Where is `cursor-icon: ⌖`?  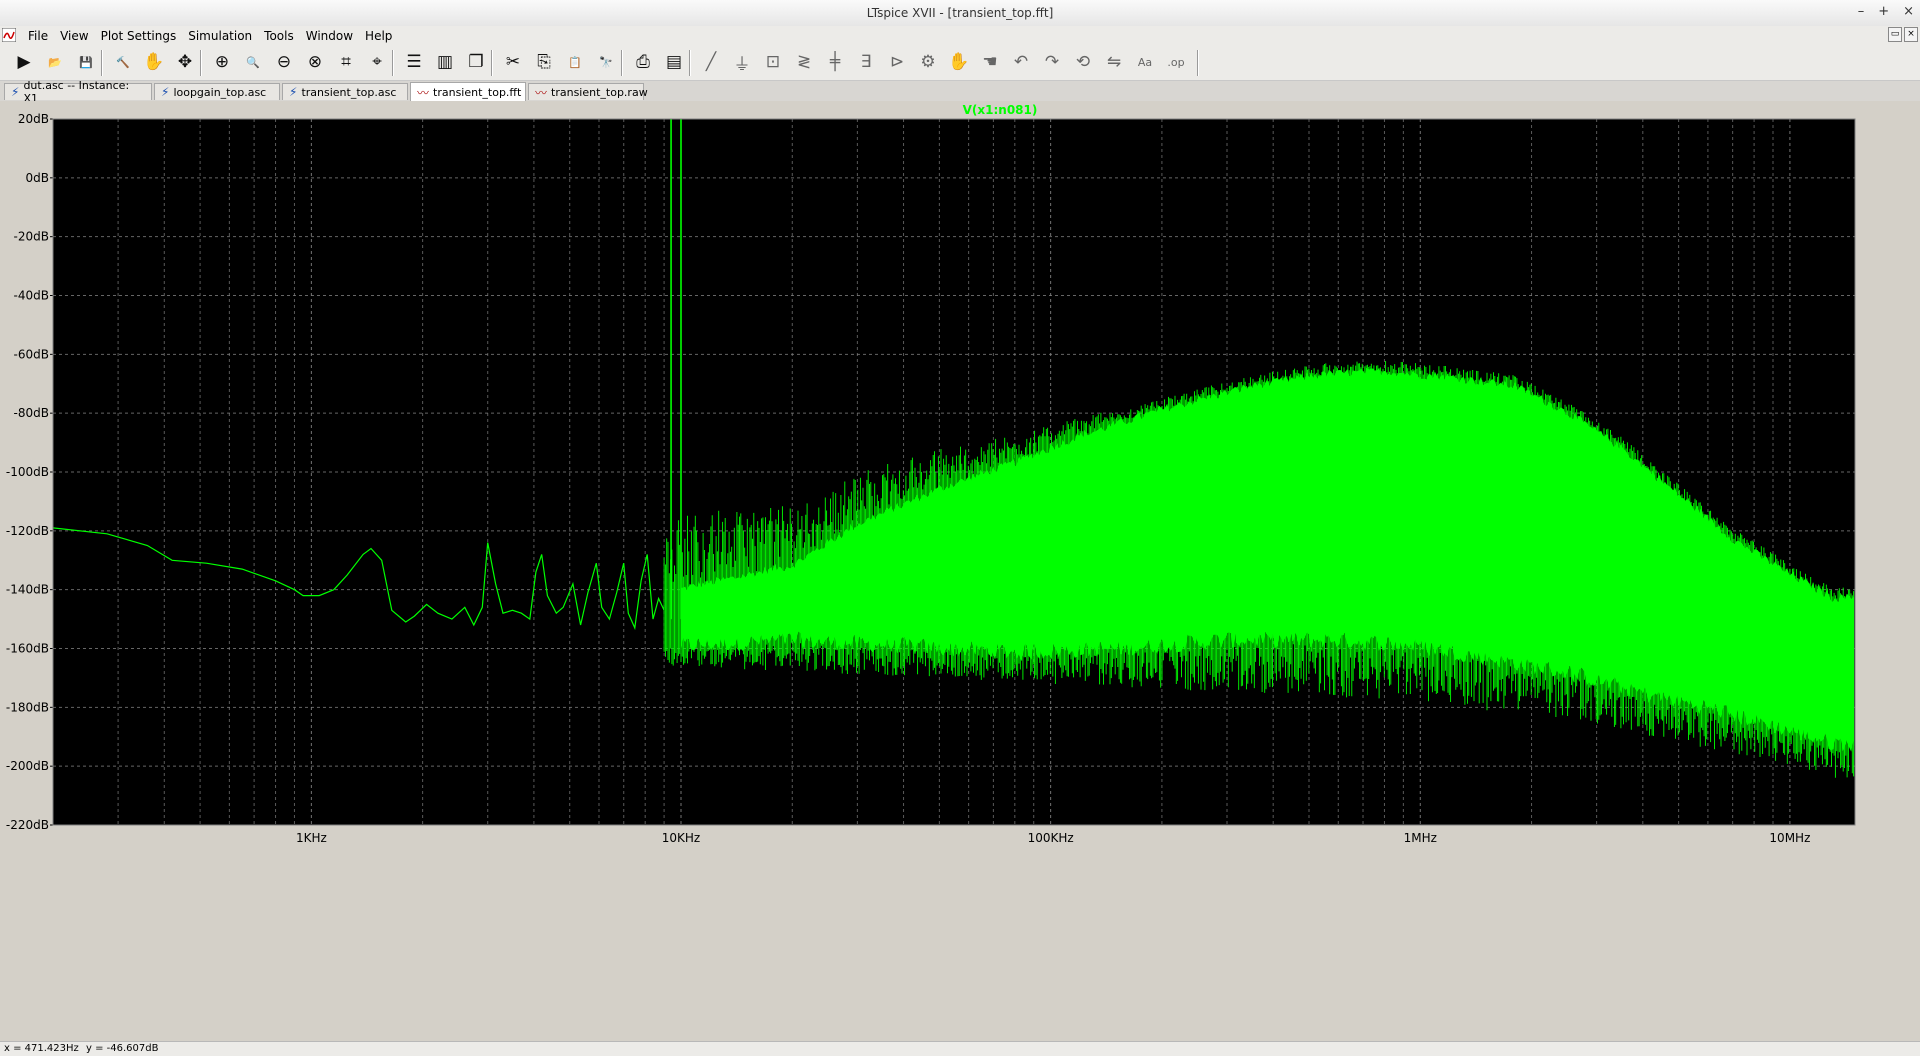 cursor-icon: ⌖ is located at coordinates (377, 62).